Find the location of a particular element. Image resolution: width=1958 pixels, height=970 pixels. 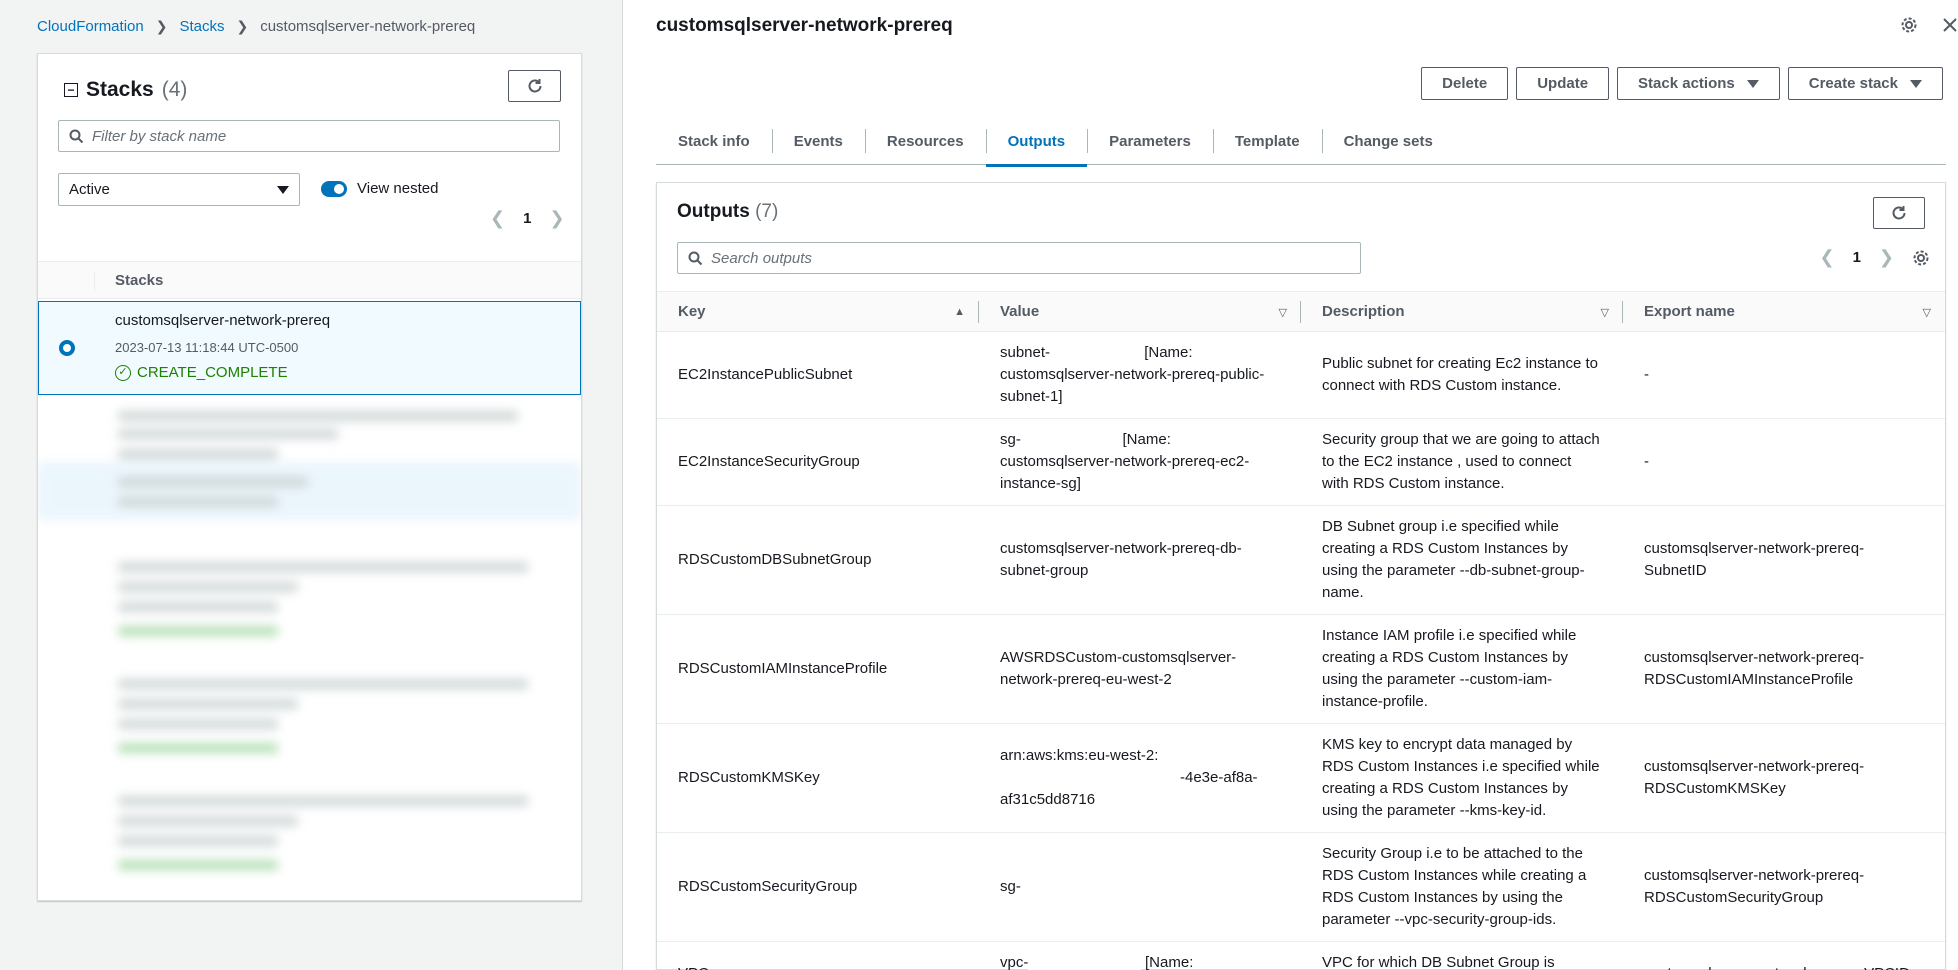

panel-top-icons is located at coordinates (1929, 25).